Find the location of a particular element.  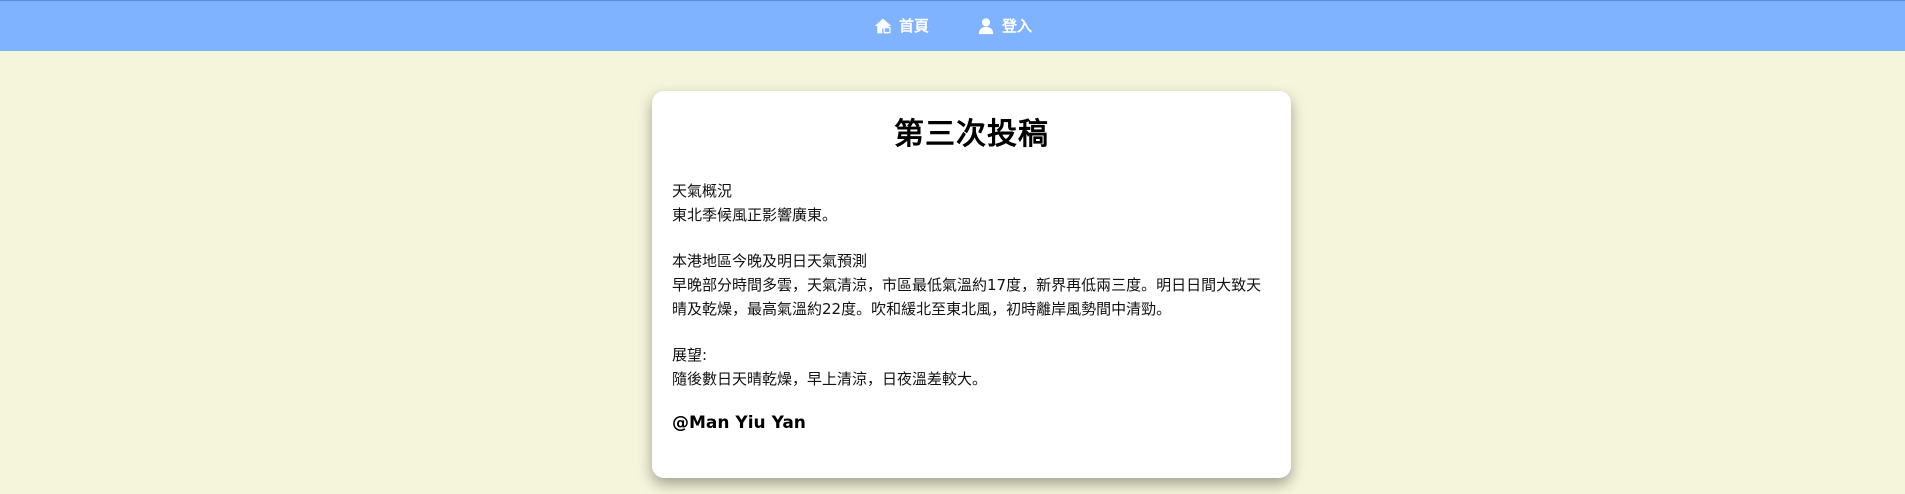

section-heading-outlook: 展望: is located at coordinates (690, 355).